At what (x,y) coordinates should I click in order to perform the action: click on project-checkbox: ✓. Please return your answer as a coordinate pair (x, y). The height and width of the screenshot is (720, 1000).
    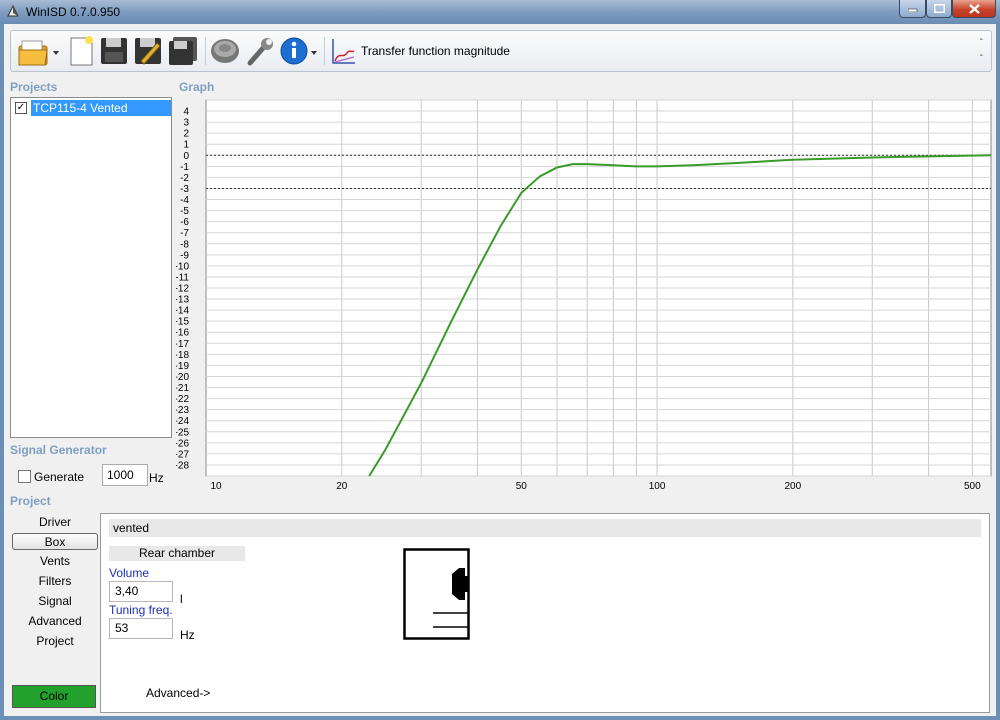
    Looking at the image, I should click on (21, 108).